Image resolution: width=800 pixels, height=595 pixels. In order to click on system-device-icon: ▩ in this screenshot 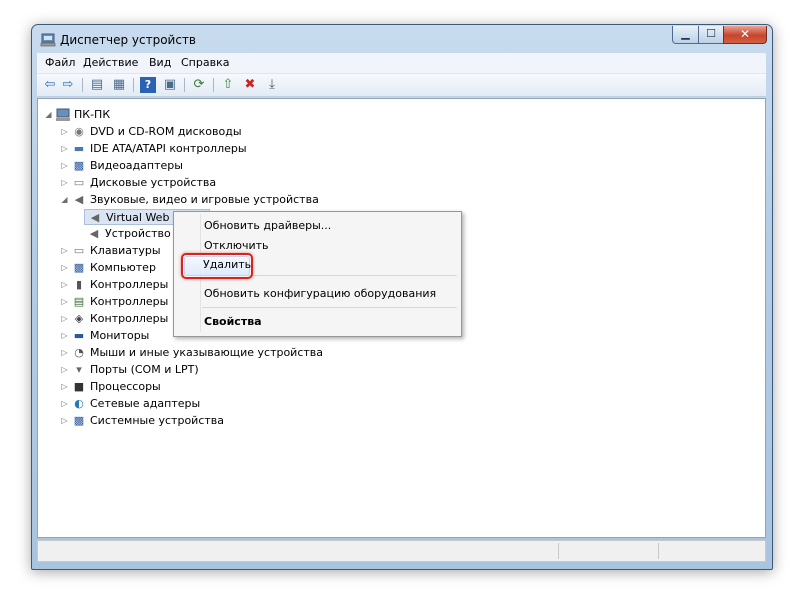, I will do `click(79, 420)`.